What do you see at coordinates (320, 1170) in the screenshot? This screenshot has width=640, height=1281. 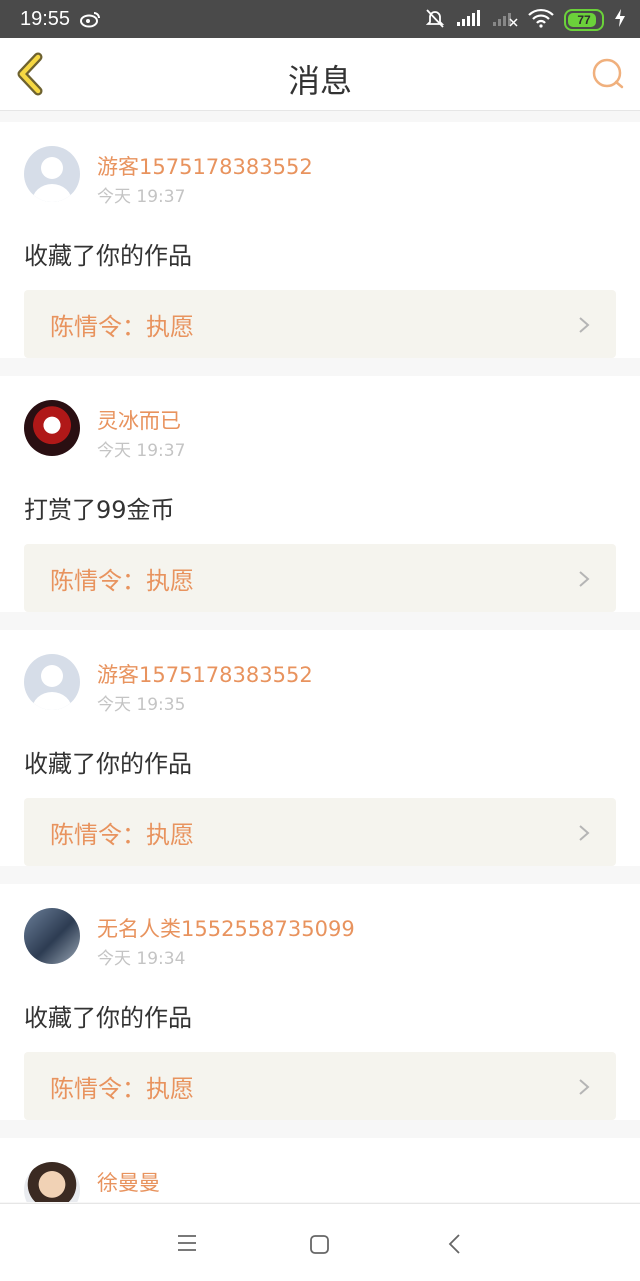 I see `message-card: 徐曼曼` at bounding box center [320, 1170].